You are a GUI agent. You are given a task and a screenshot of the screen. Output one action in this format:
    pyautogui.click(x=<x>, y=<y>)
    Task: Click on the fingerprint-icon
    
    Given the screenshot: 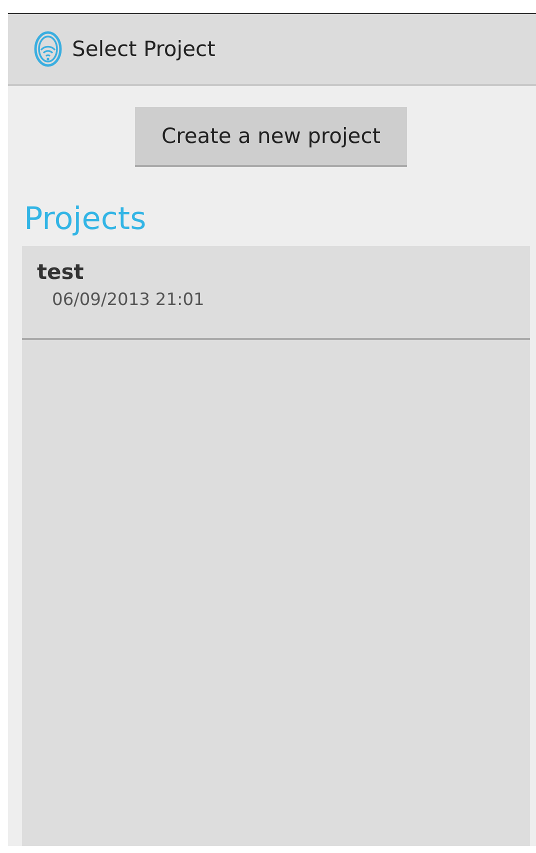 What is the action you would take?
    pyautogui.click(x=48, y=49)
    